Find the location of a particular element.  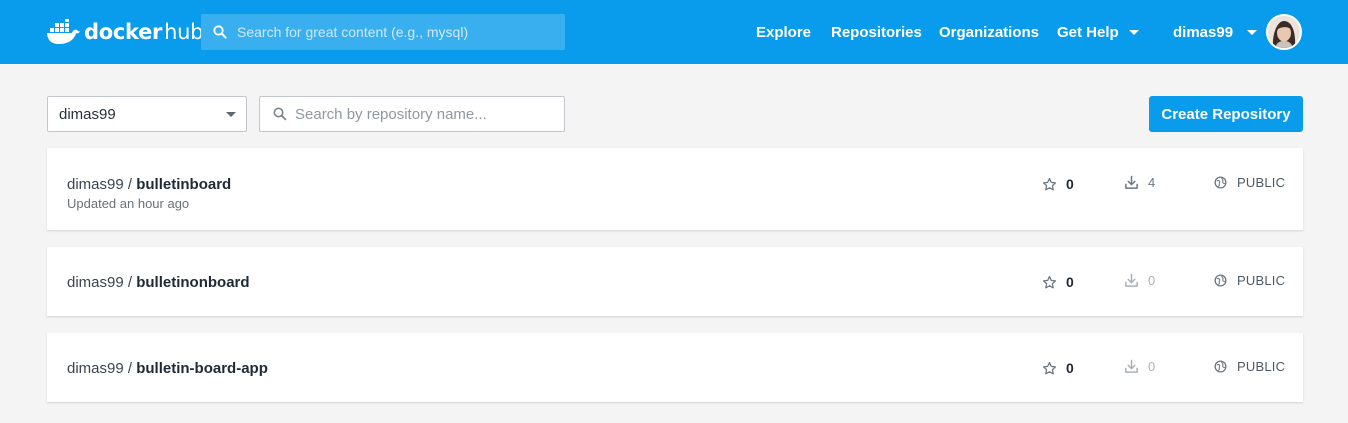

repository-search-box is located at coordinates (412, 114).